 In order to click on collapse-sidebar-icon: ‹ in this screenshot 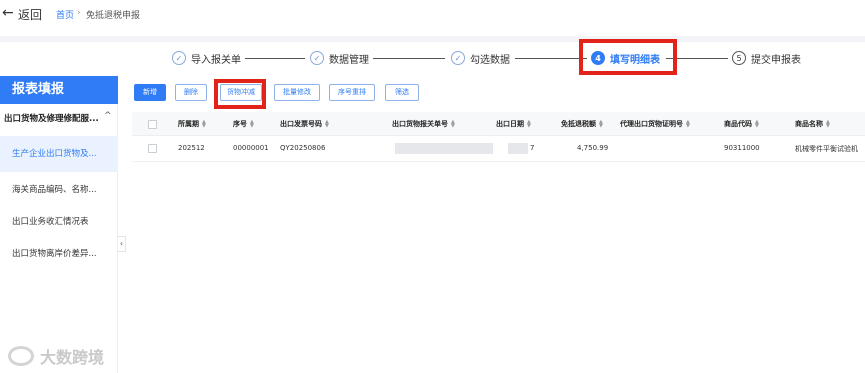, I will do `click(122, 244)`.